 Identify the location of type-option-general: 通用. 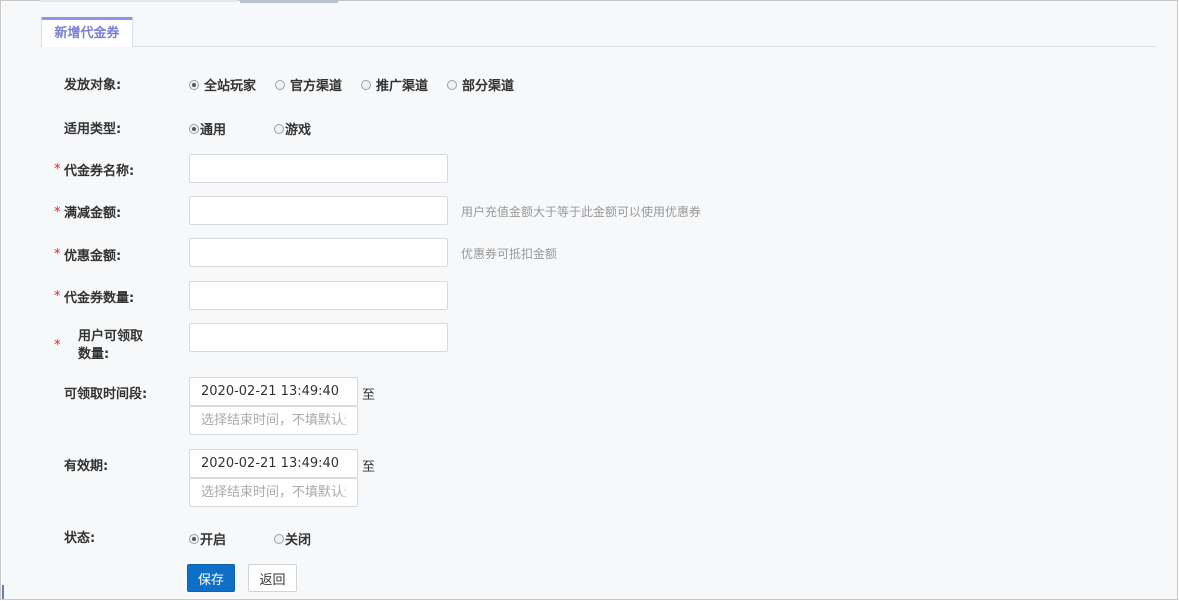
(231, 128).